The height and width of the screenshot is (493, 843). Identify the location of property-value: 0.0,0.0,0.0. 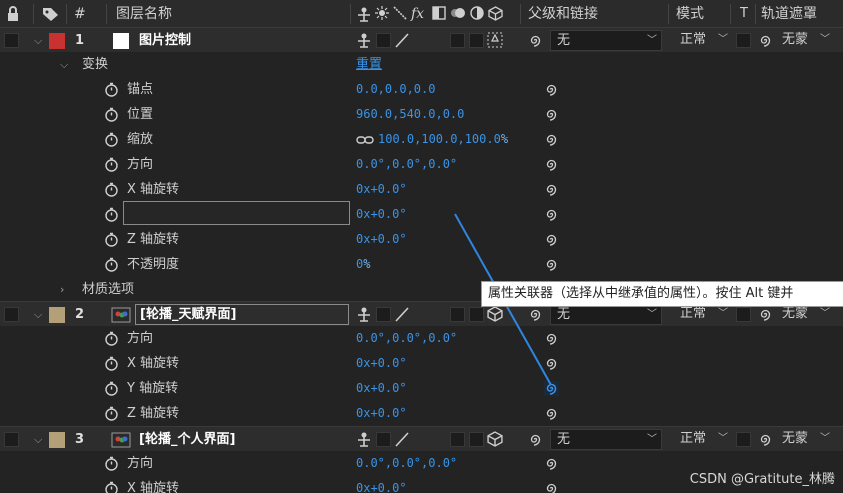
(395, 89).